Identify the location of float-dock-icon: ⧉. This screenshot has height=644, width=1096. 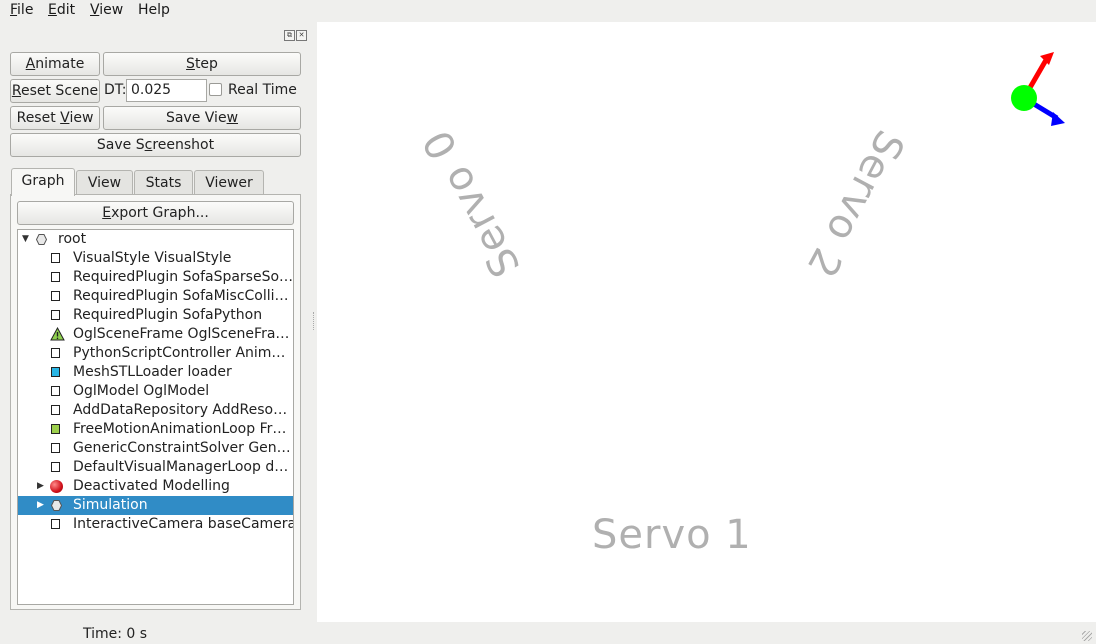
(289, 35).